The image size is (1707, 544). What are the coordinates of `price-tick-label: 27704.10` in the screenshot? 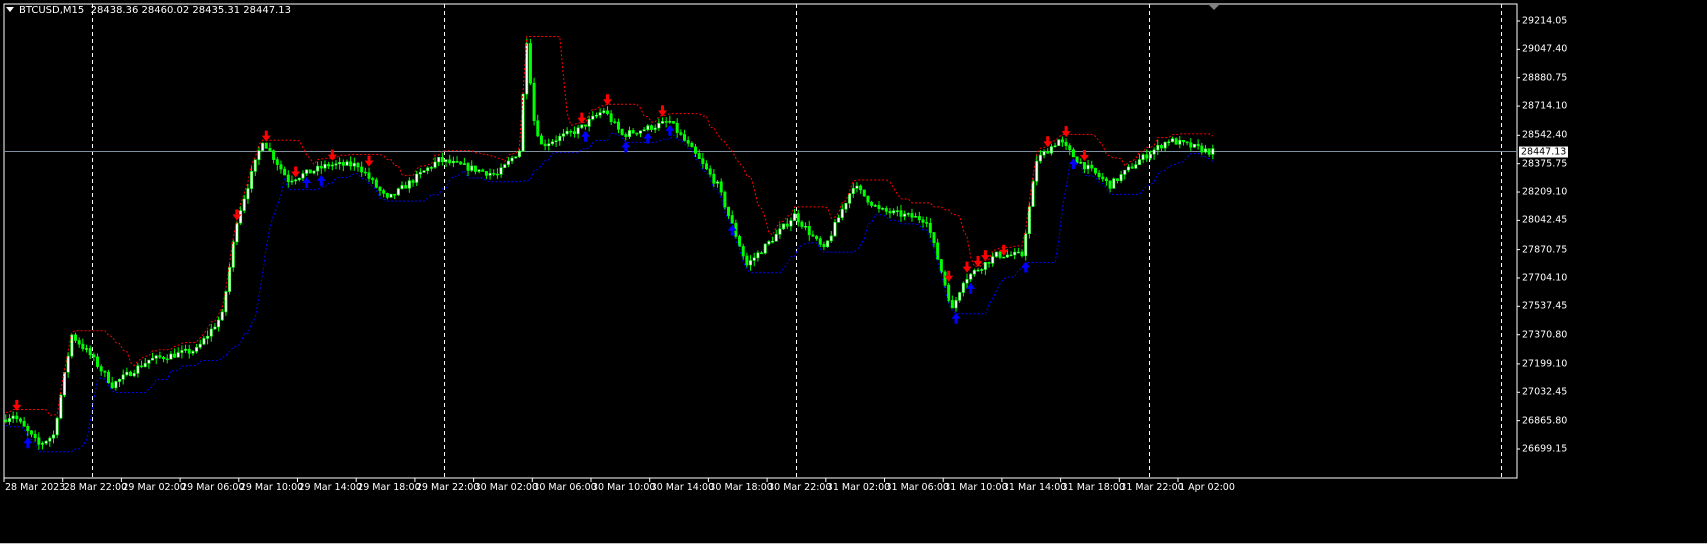 It's located at (1545, 278).